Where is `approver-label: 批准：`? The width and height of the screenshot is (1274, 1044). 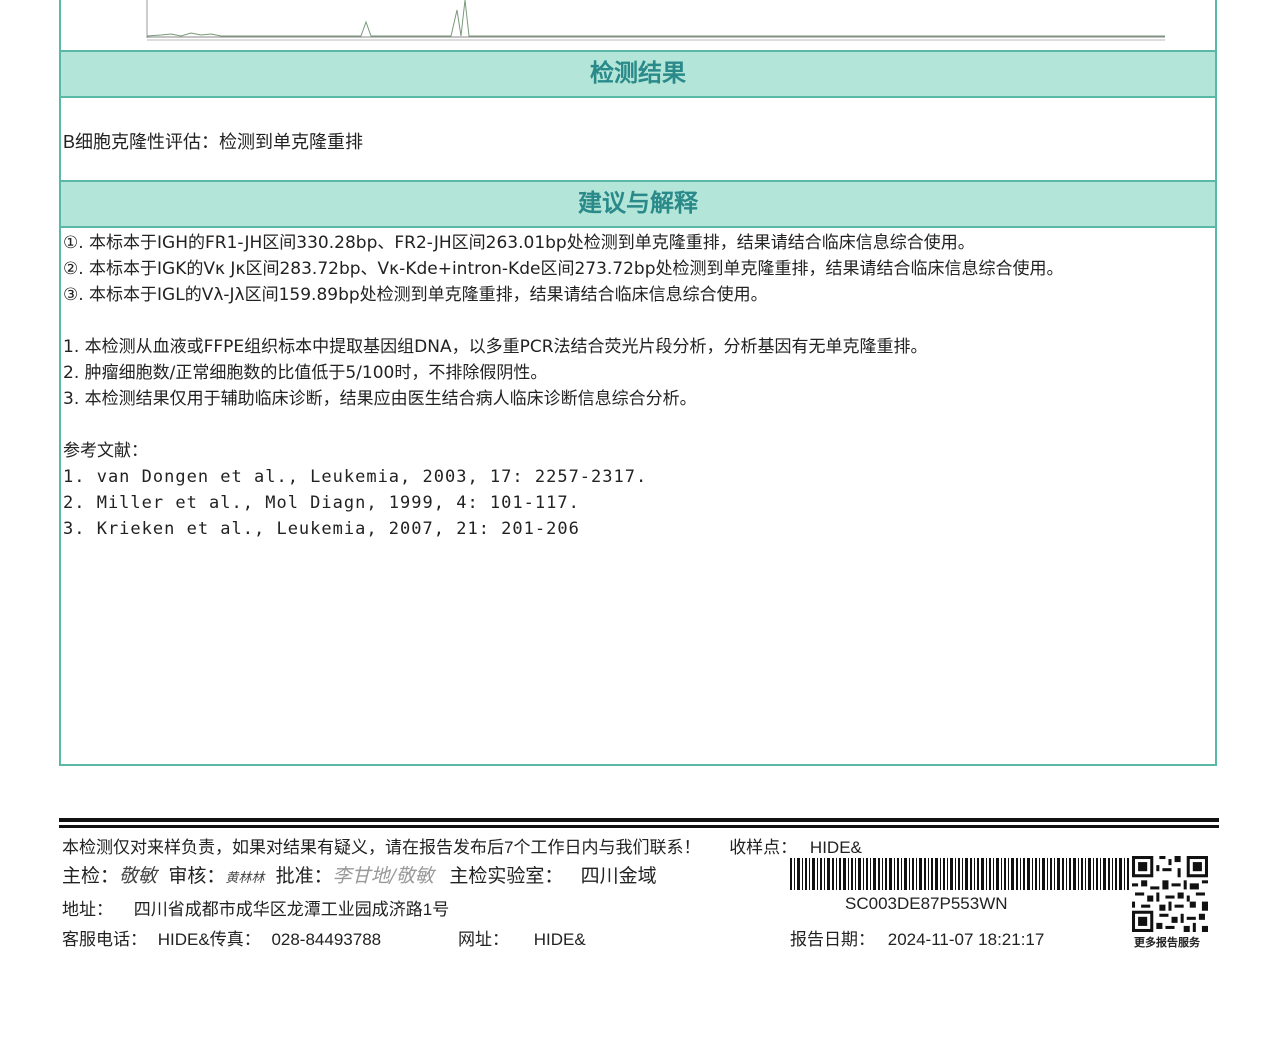
approver-label: 批准： is located at coordinates (304, 876).